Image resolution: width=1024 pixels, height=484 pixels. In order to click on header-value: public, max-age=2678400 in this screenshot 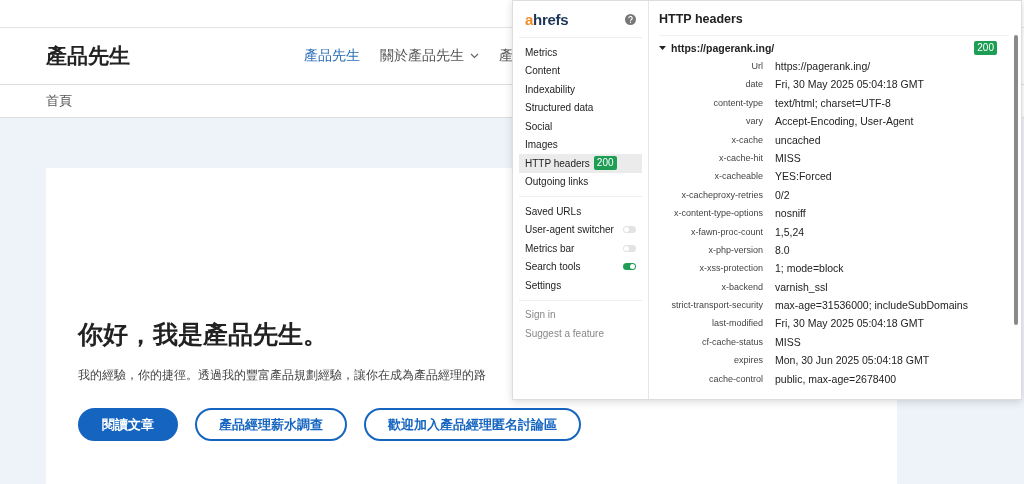, I will do `click(836, 379)`.